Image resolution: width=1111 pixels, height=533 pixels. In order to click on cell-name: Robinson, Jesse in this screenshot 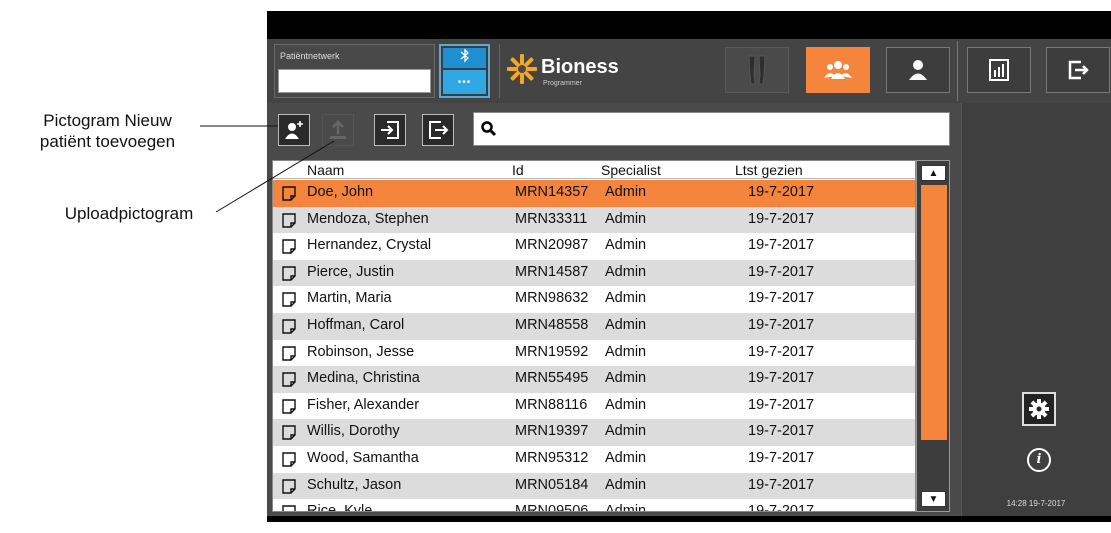, I will do `click(361, 351)`.